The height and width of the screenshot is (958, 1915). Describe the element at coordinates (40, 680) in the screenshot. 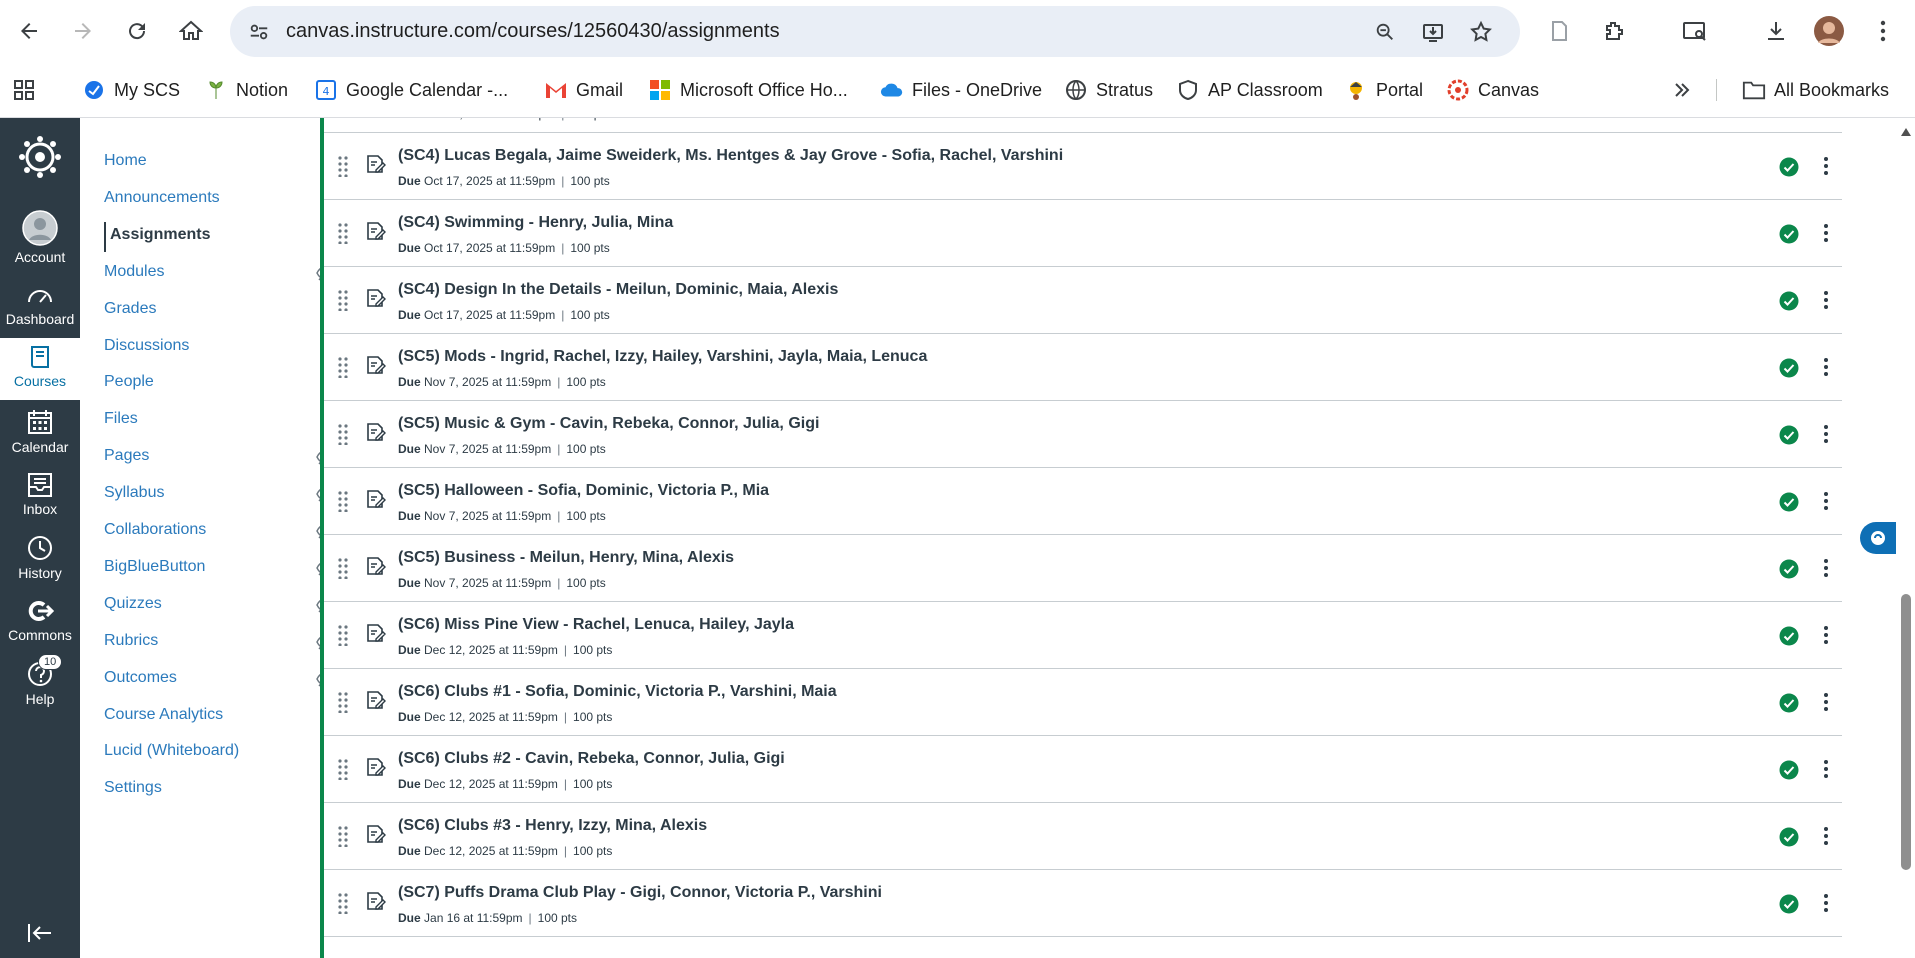

I see `nav-help: 10 Help` at that location.